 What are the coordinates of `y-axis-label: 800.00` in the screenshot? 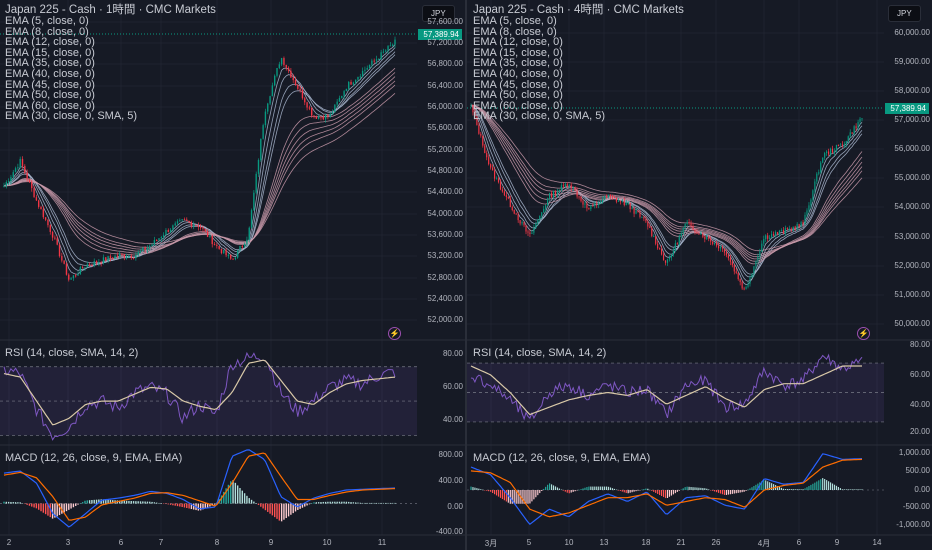 It's located at (450, 454).